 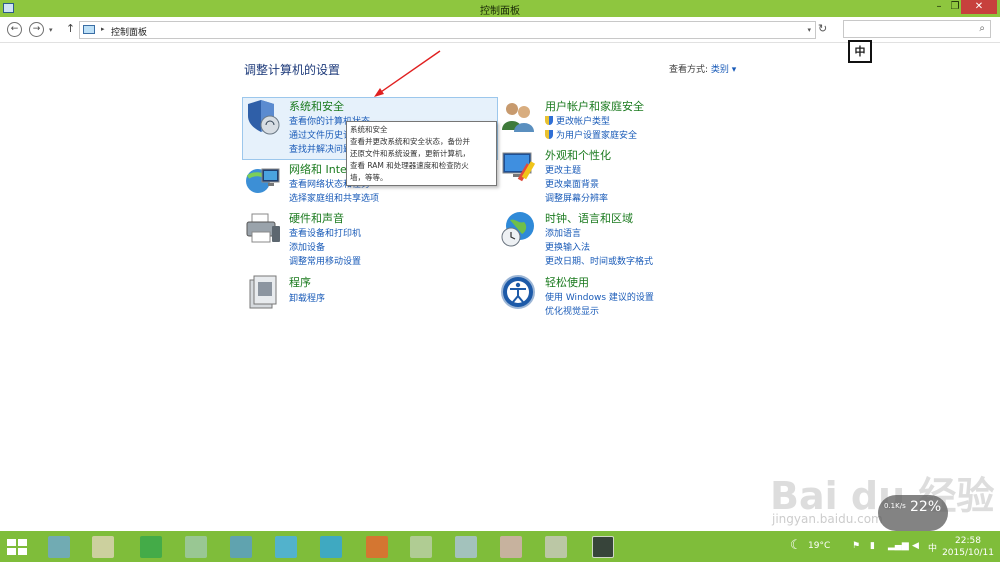 I want to click on volume-icon: ◀, so click(x=915, y=546).